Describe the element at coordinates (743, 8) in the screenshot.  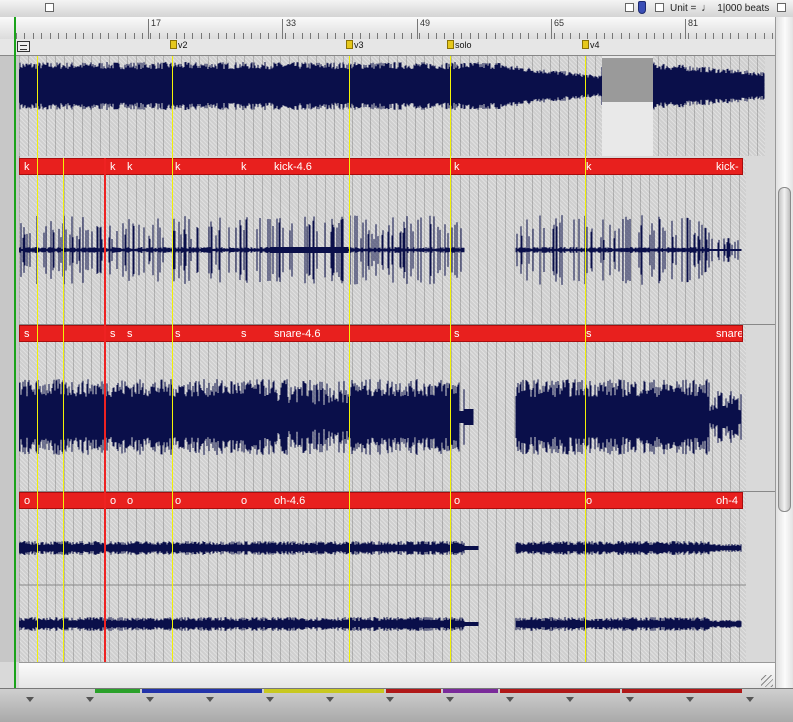
I see `unit-value: 1|000 beats` at that location.